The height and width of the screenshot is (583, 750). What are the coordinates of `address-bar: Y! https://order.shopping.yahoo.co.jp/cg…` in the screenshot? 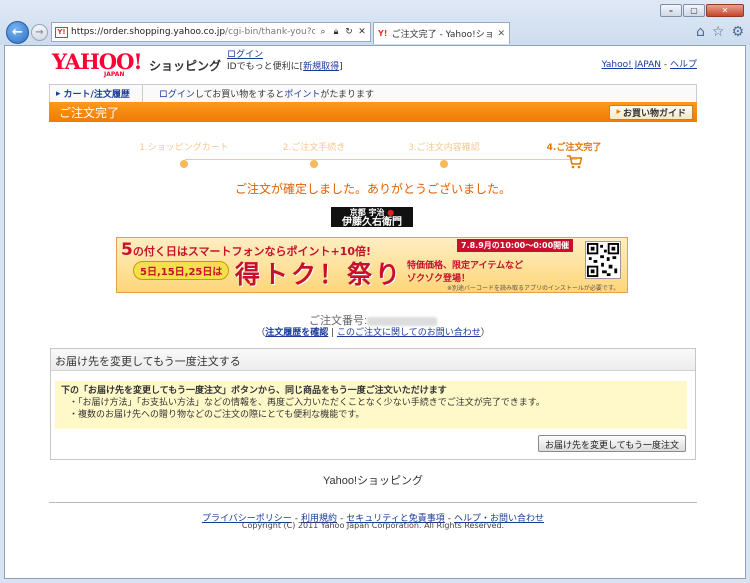 It's located at (211, 32).